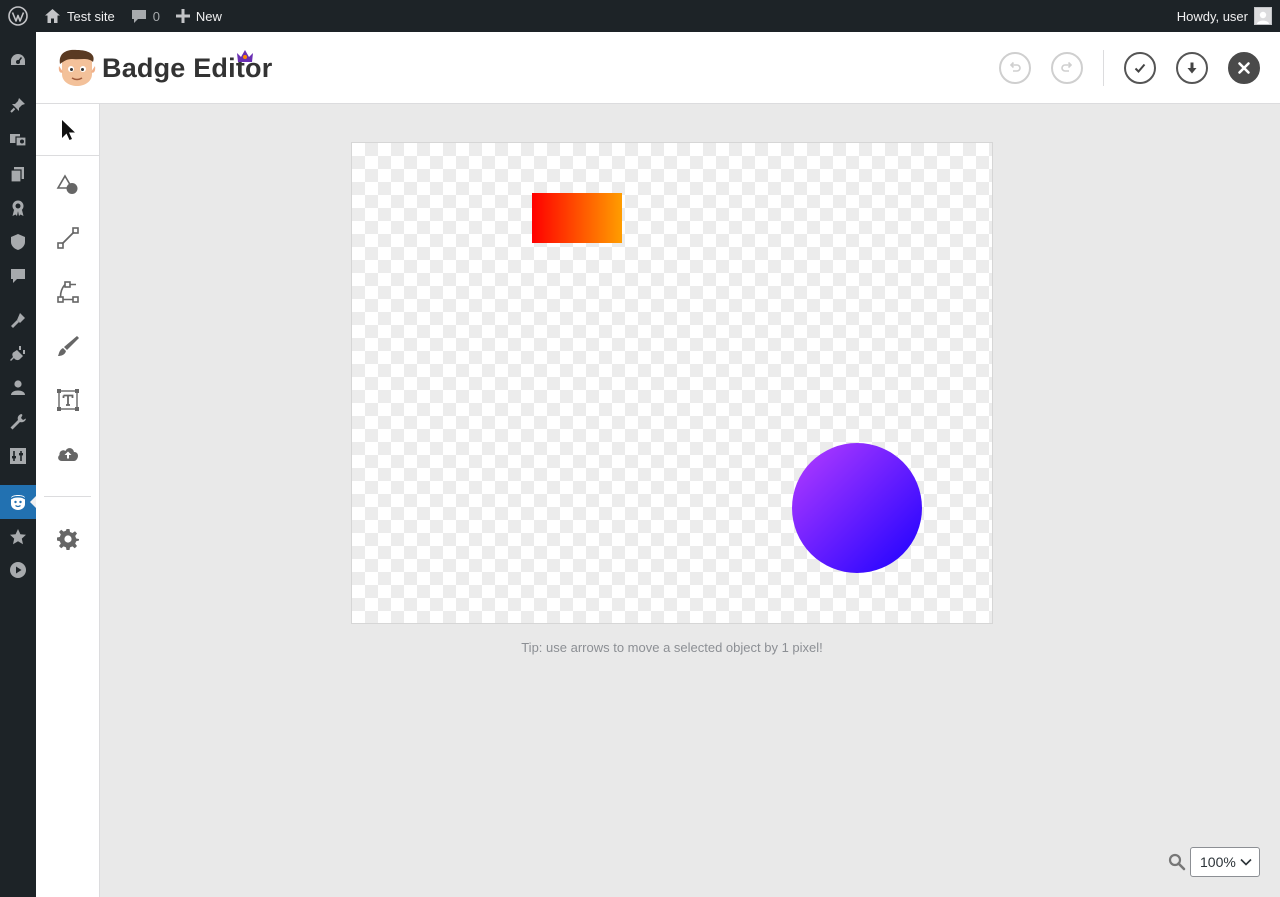 This screenshot has width=1280, height=897. I want to click on menu-settings, so click(18, 456).